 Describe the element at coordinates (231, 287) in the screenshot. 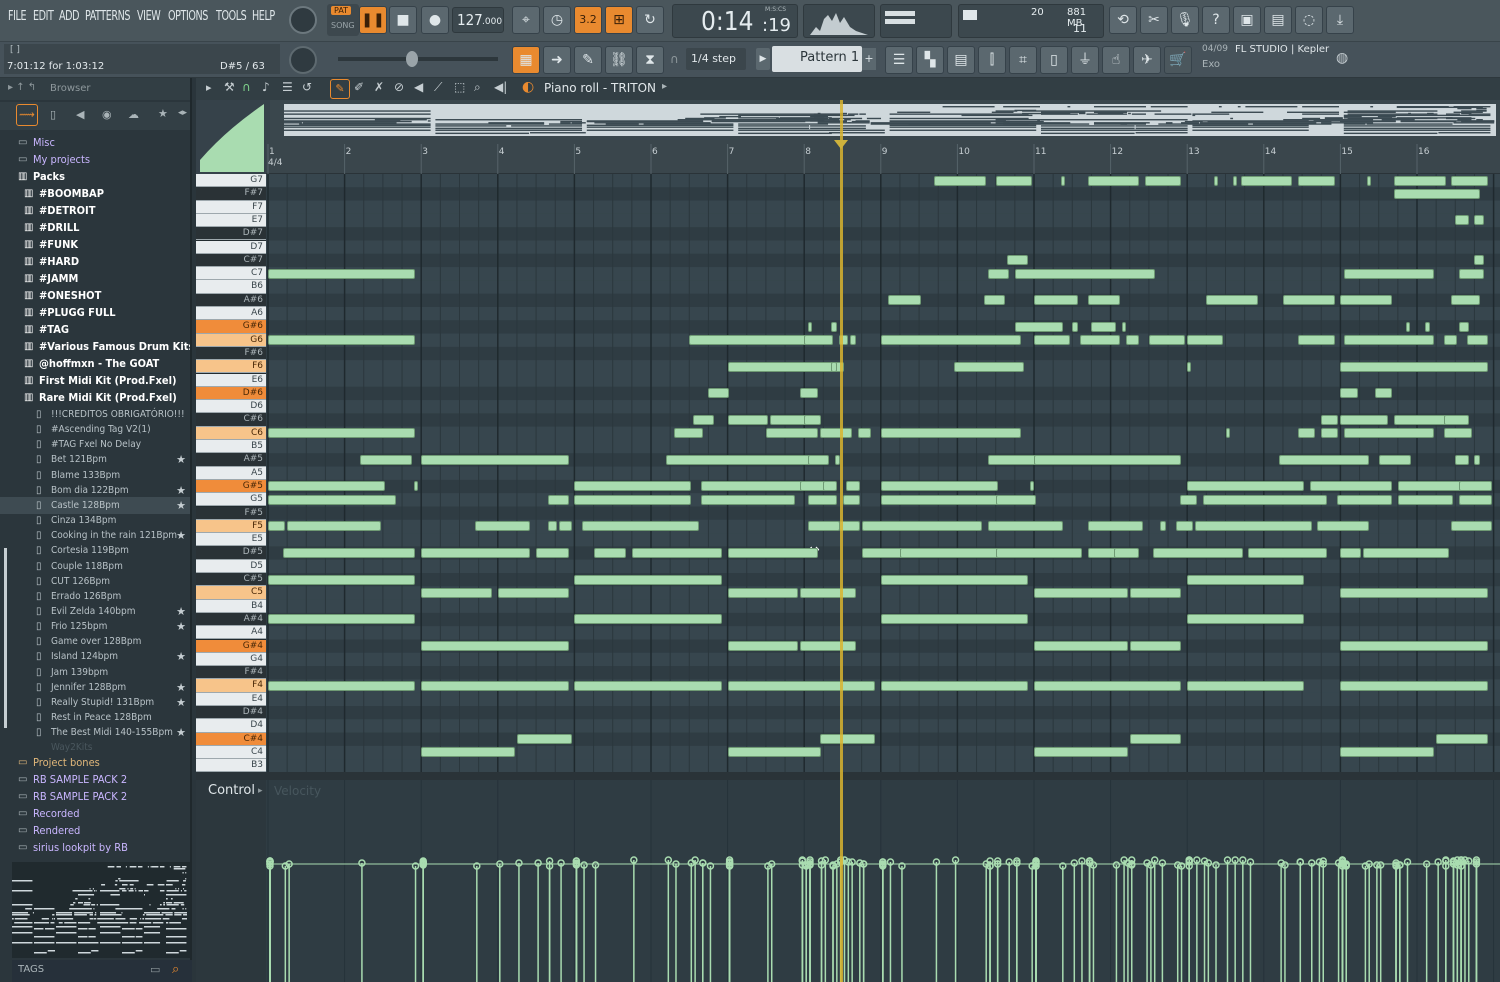

I see `piano-key-b6: B6` at that location.